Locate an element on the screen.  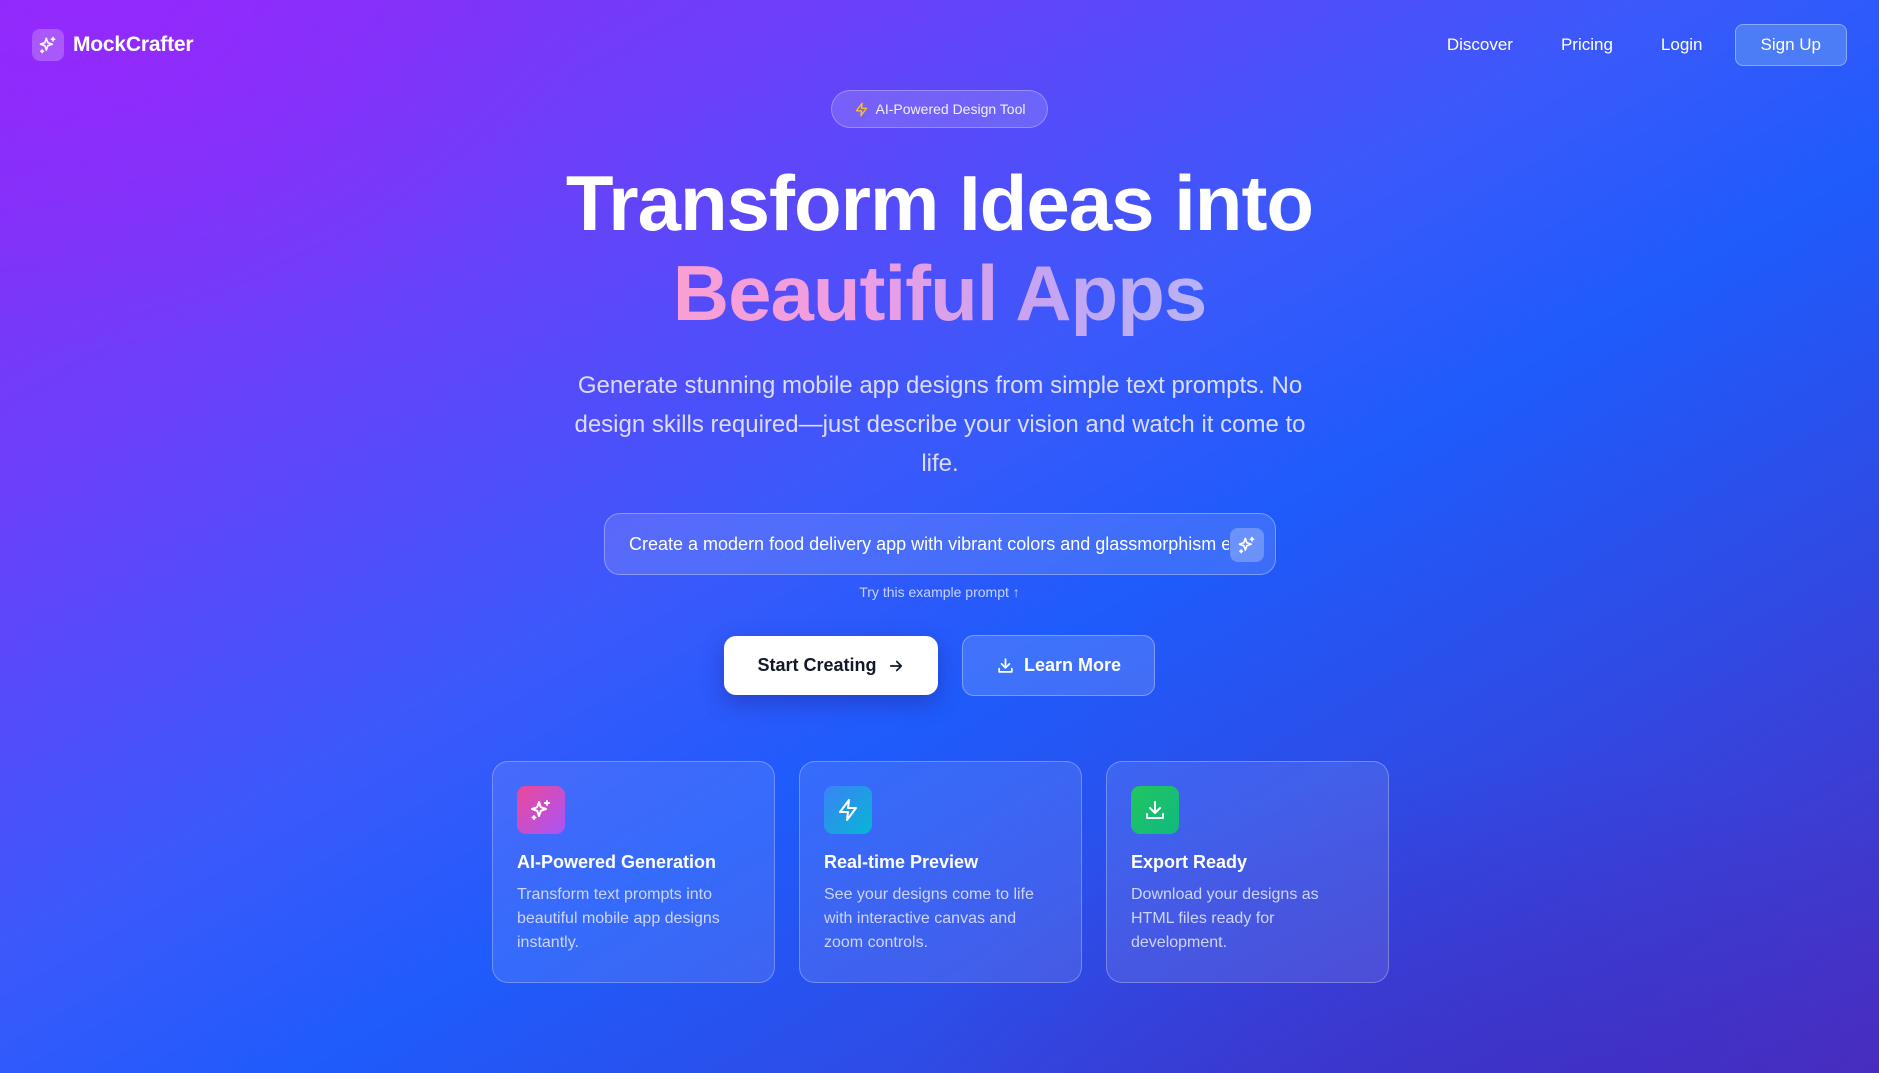
nav-link-pricing: Pricing is located at coordinates (1587, 45).